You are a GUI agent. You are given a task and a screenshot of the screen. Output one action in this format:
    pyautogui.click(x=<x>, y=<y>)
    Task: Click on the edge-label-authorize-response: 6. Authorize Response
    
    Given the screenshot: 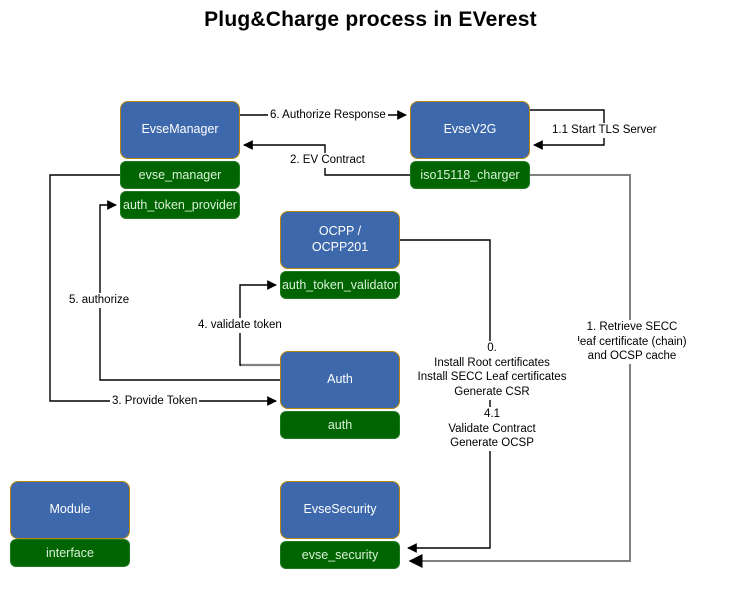 What is the action you would take?
    pyautogui.click(x=328, y=115)
    